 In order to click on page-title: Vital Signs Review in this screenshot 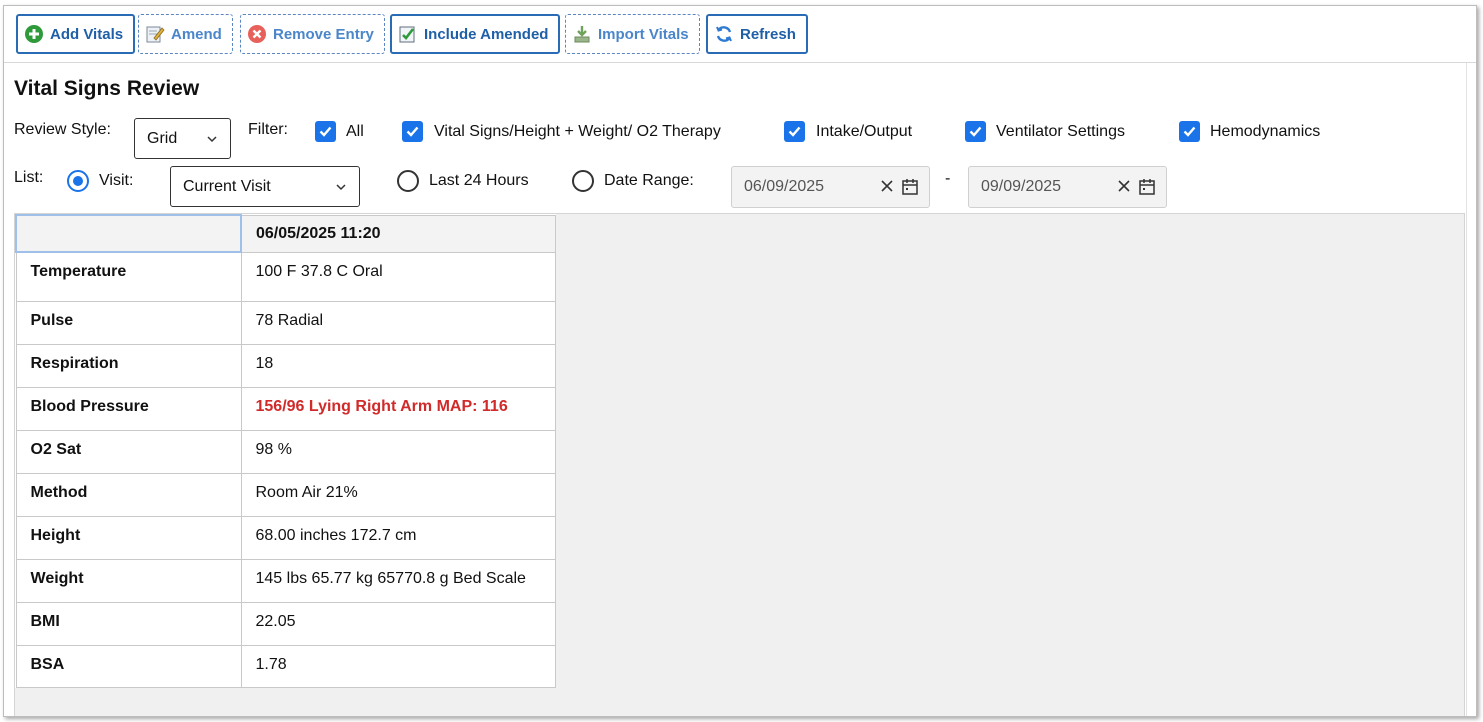, I will do `click(107, 88)`.